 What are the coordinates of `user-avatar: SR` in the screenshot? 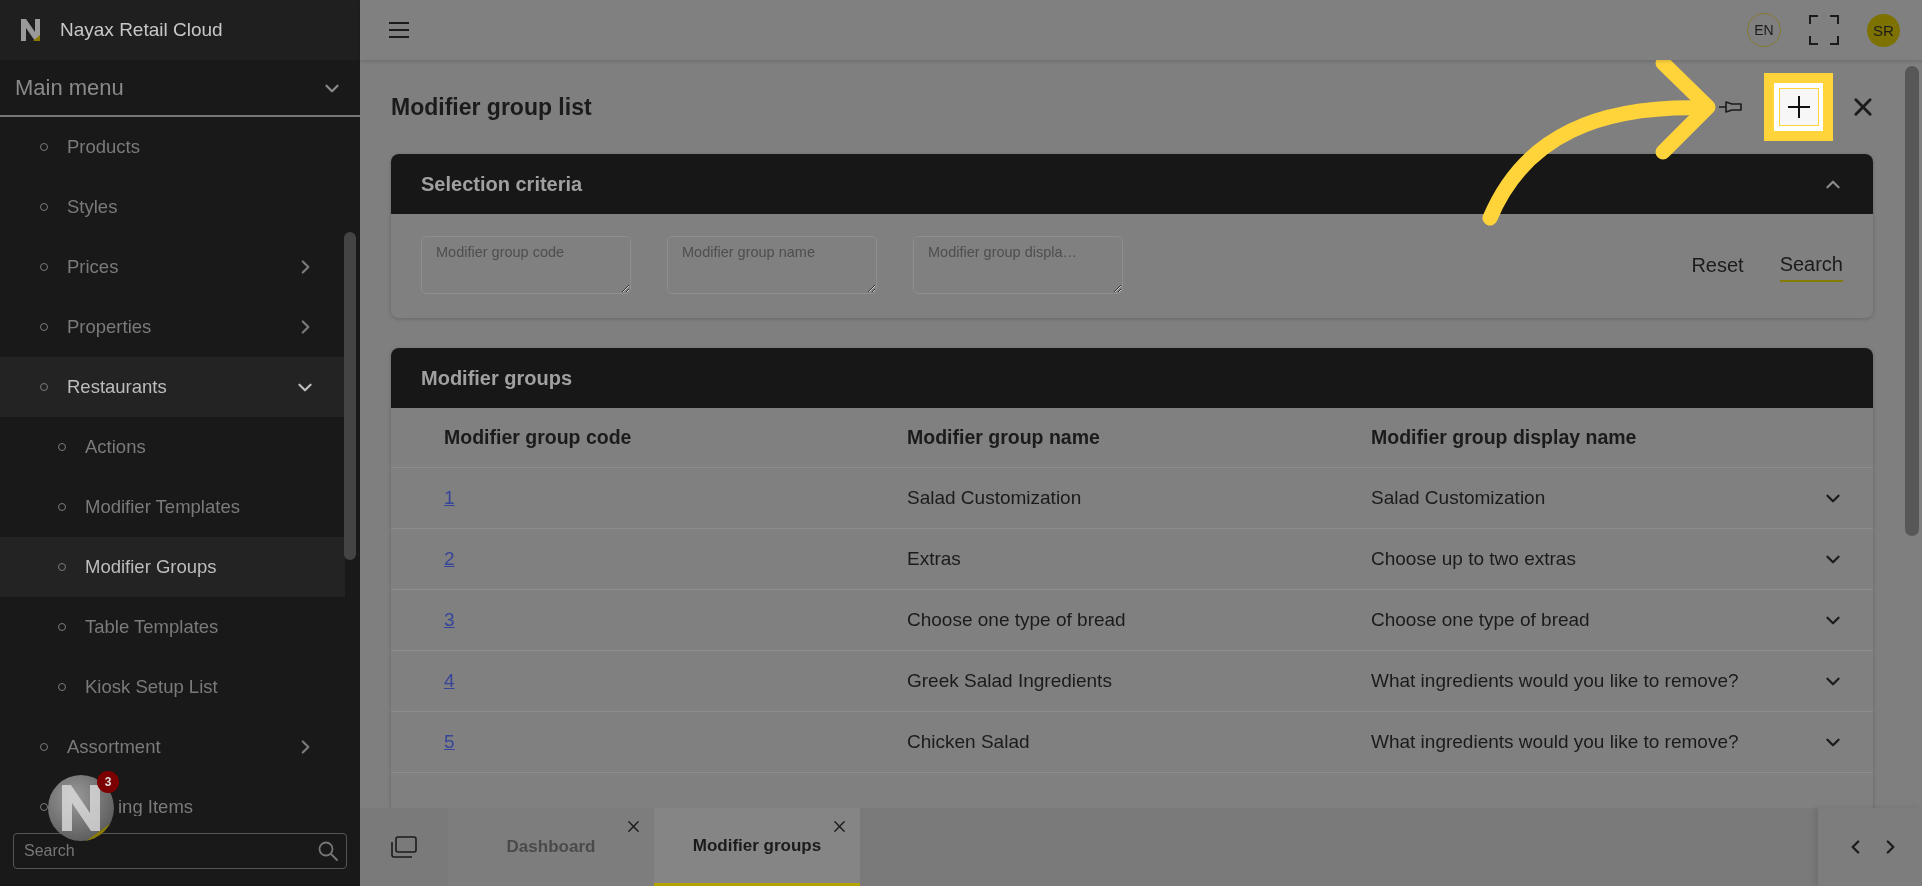 It's located at (1883, 30).